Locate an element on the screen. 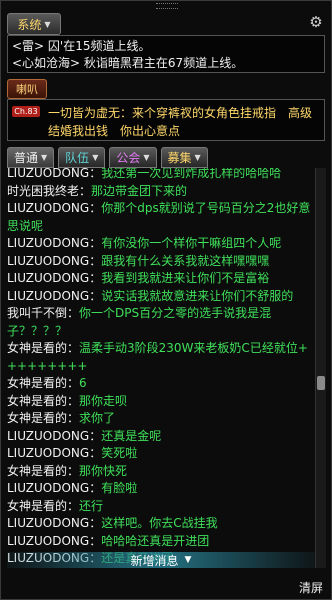 Image resolution: width=332 pixels, height=600 pixels. message-text: 我看到我就进来让你们不是富裕 is located at coordinates (185, 278).